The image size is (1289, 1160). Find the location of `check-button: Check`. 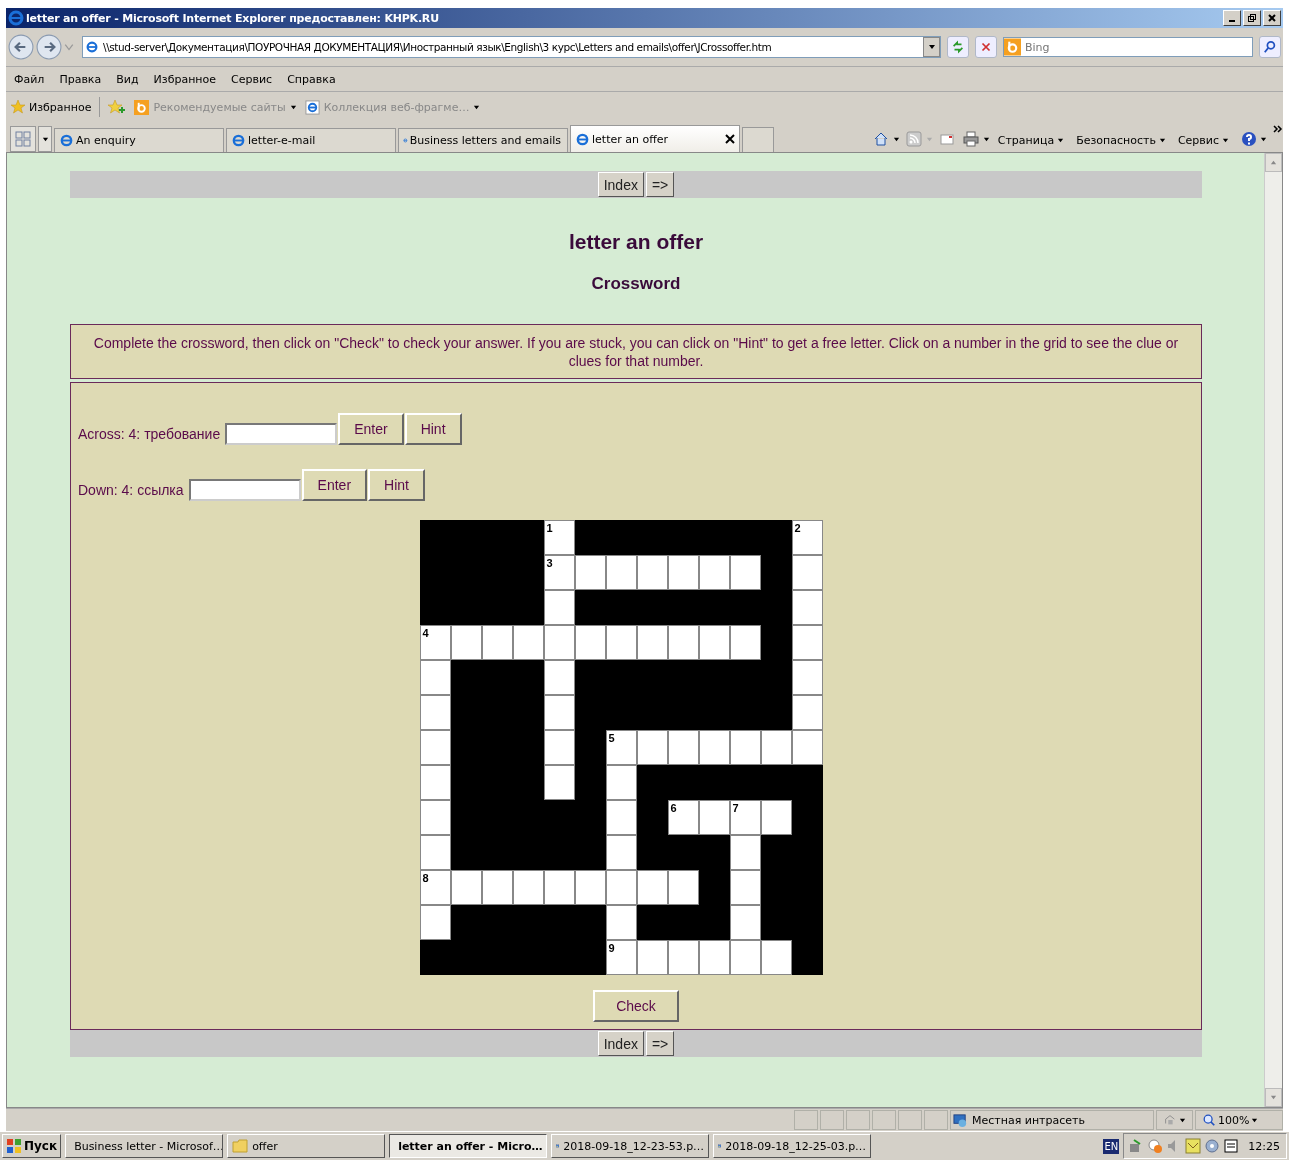

check-button: Check is located at coordinates (636, 1006).